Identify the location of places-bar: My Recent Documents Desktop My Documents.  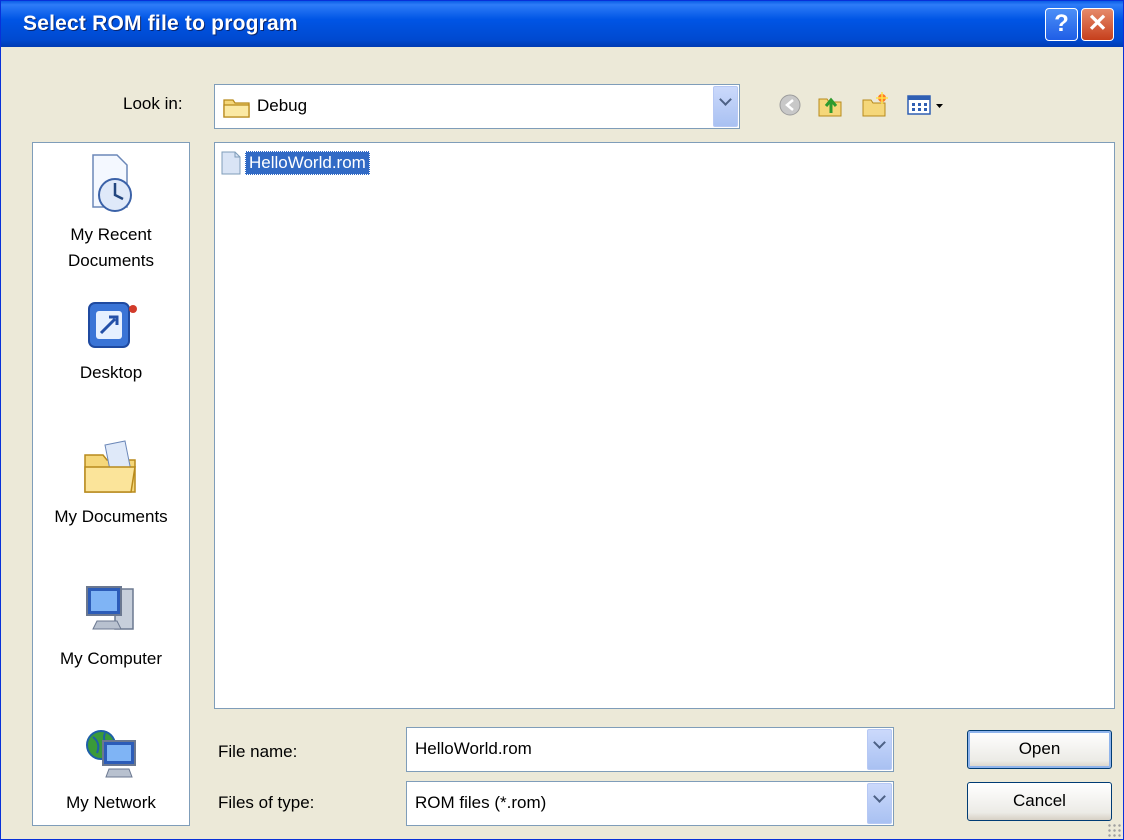
(111, 484).